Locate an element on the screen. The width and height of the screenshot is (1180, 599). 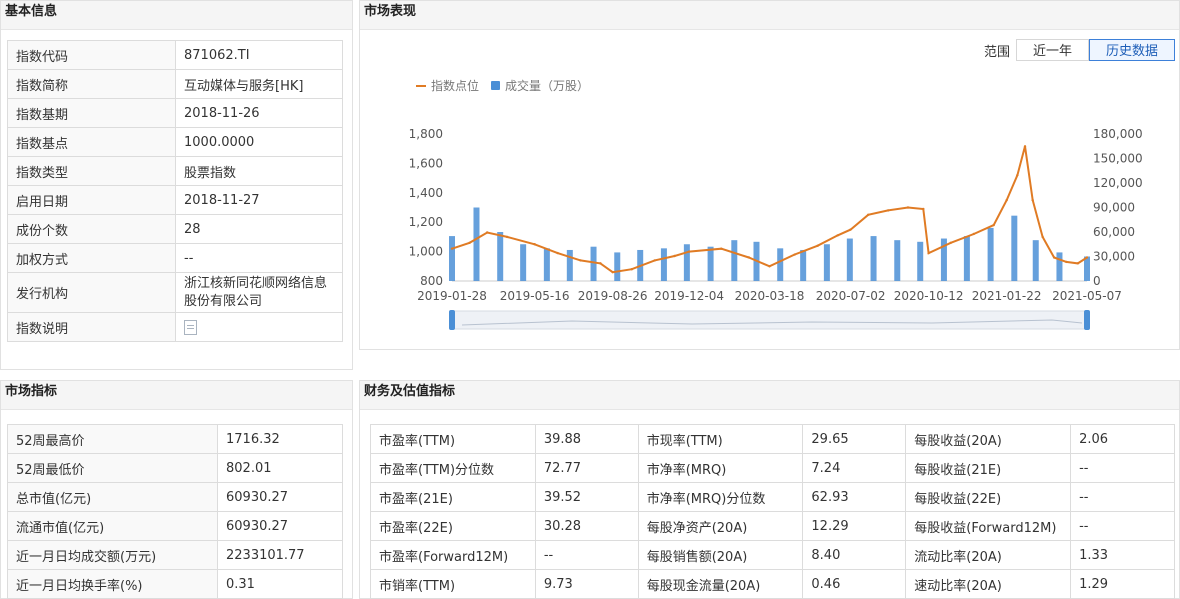
y-right-tick-label: 0 is located at coordinates (1097, 281).